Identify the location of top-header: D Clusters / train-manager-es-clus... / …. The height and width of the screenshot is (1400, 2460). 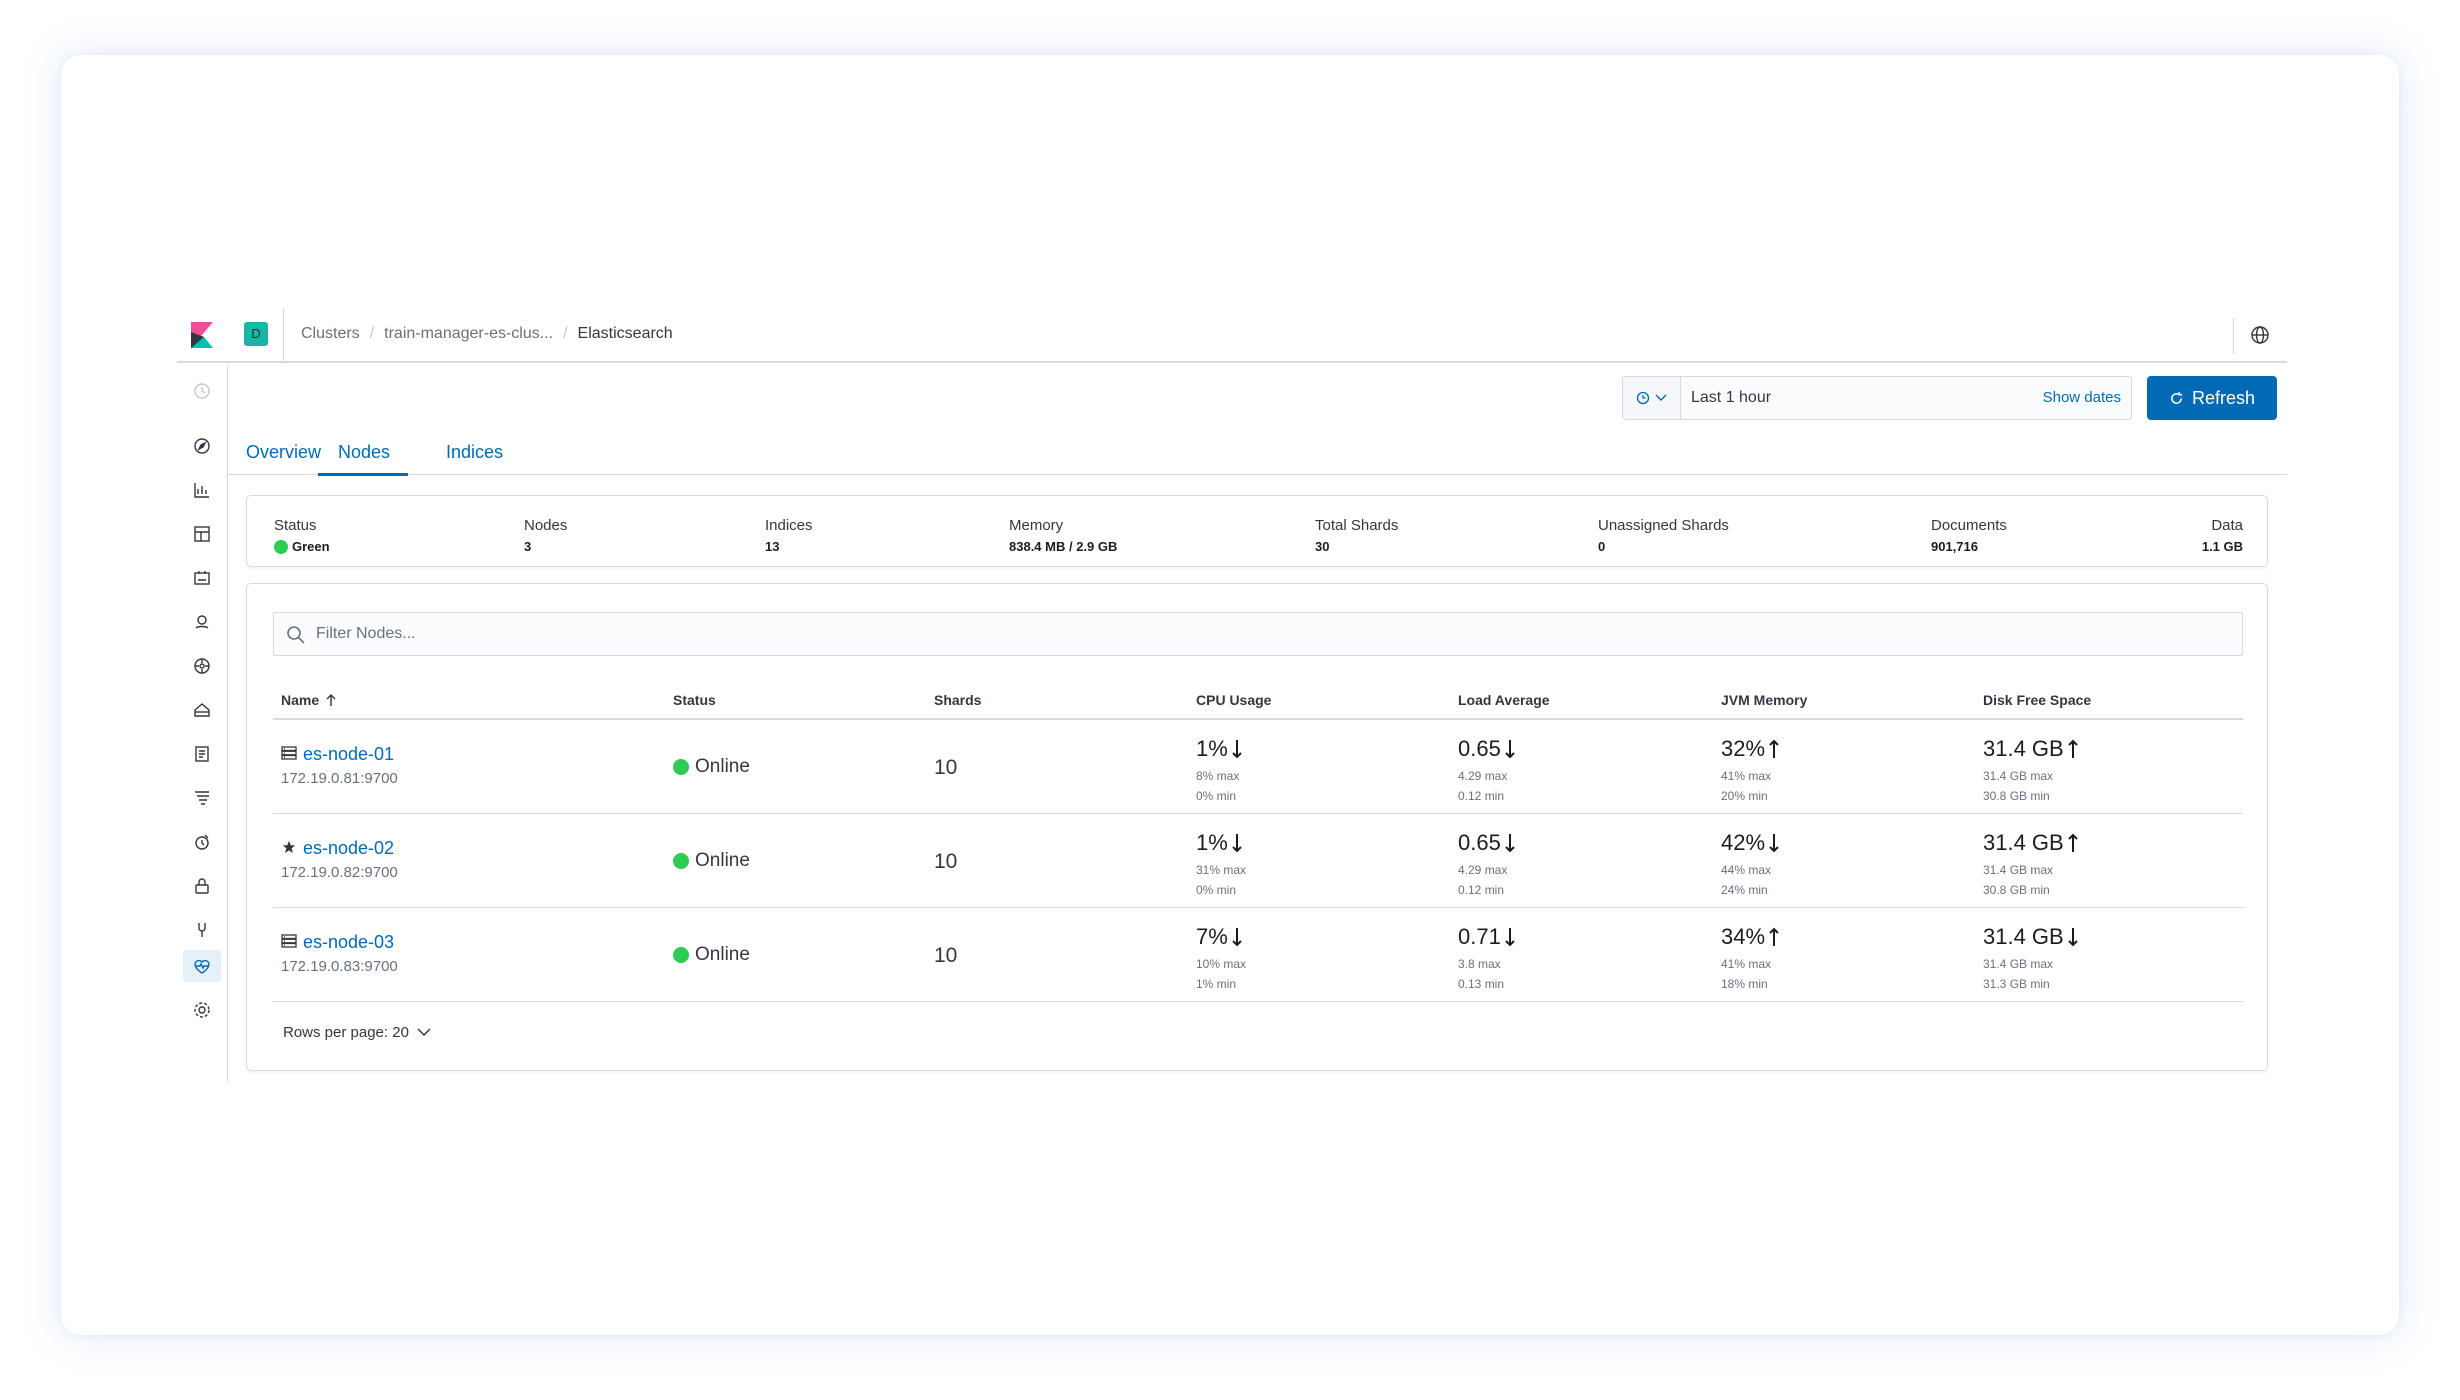
(1232, 335).